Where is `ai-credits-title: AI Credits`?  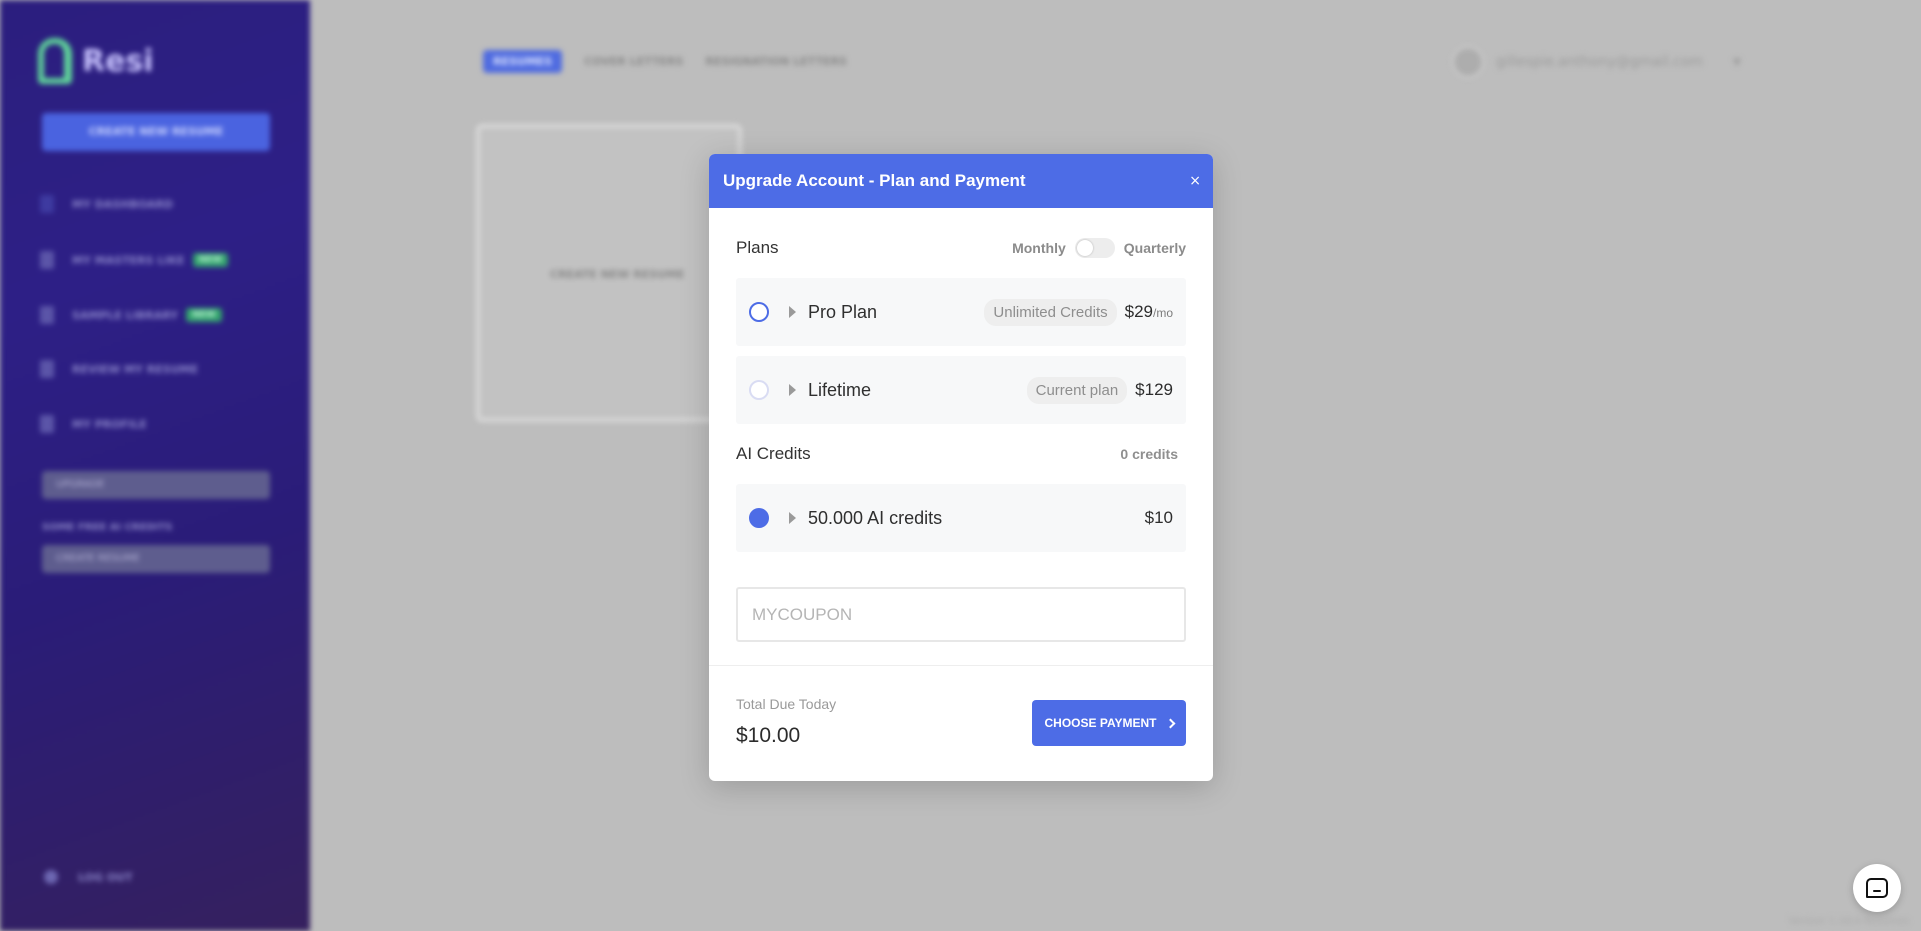
ai-credits-title: AI Credits is located at coordinates (773, 453).